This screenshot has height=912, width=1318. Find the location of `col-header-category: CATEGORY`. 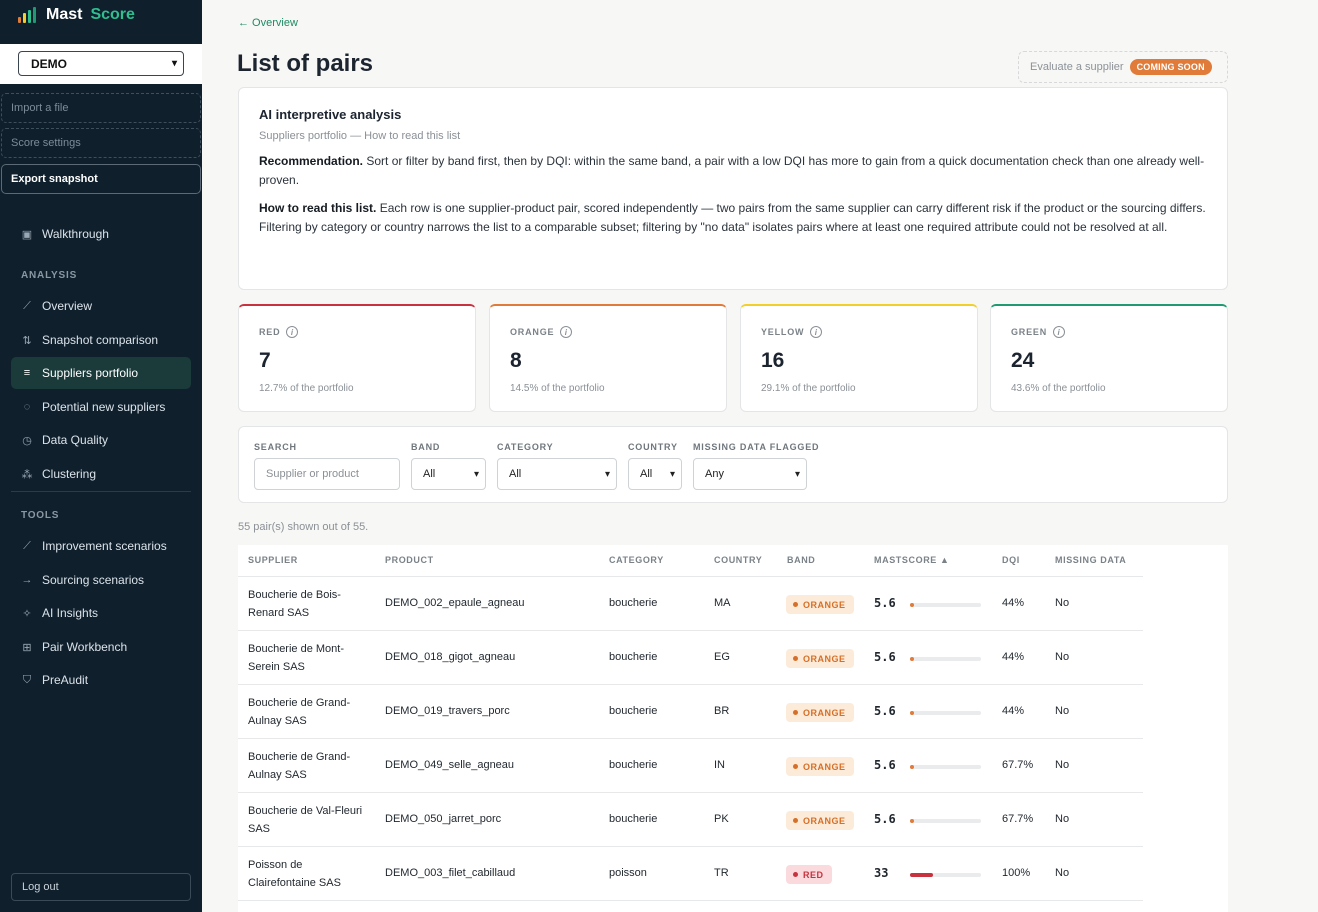

col-header-category: CATEGORY is located at coordinates (636, 560).